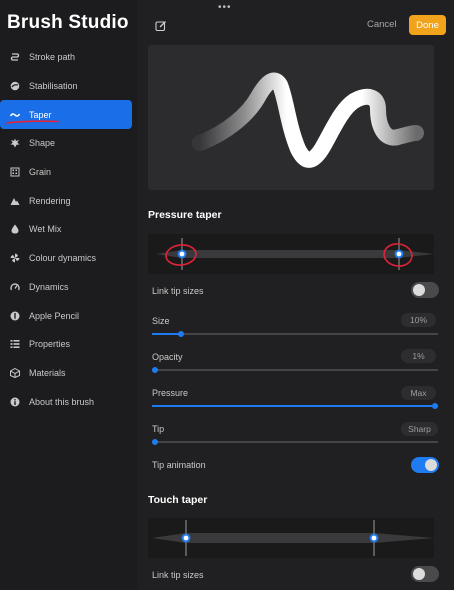  I want to click on app-title: Brush Studio, so click(68, 22).